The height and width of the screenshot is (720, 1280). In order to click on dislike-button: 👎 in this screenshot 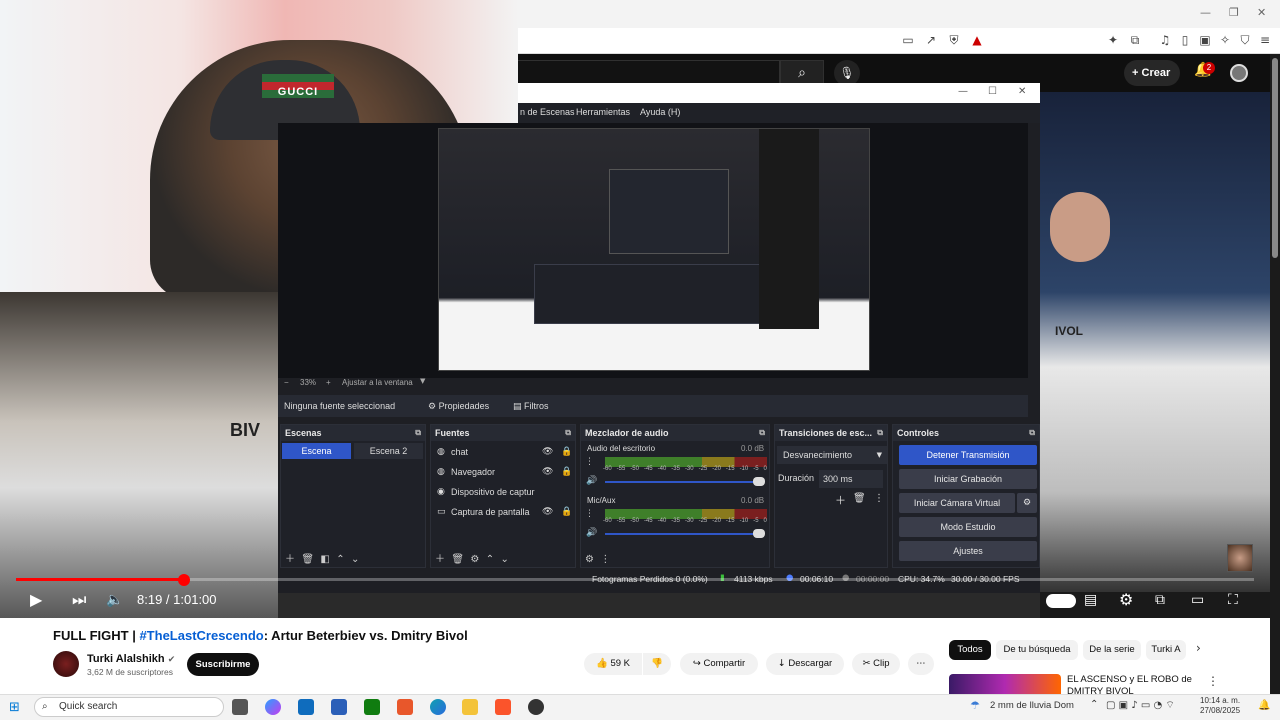, I will do `click(657, 664)`.